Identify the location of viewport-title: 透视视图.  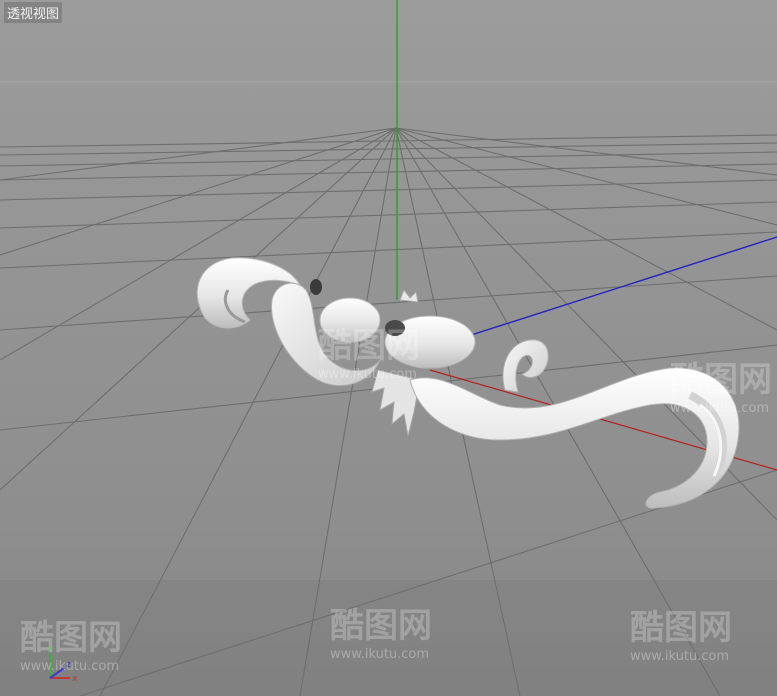
(33, 12).